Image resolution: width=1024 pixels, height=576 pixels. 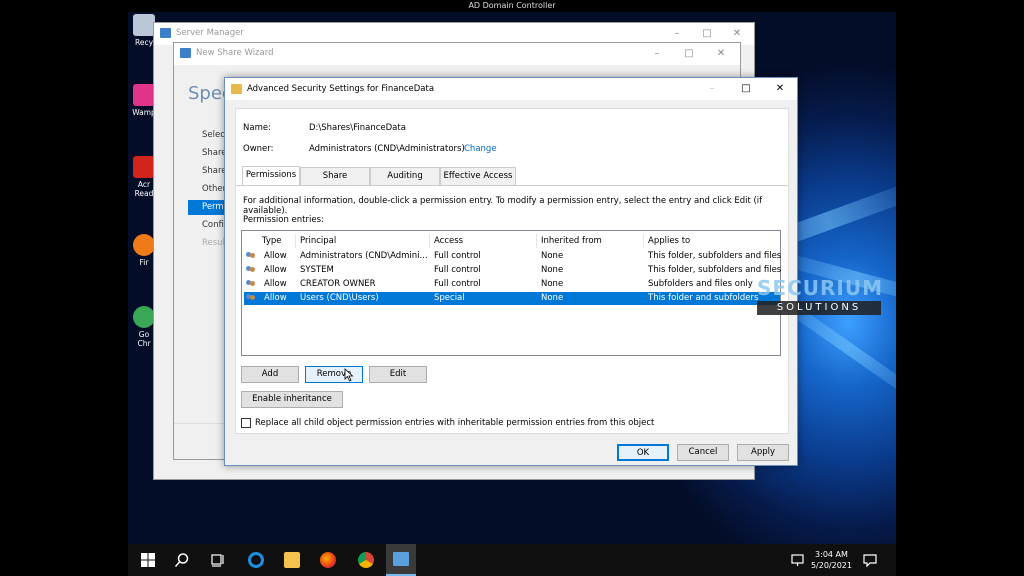 I want to click on wizard-icon, so click(x=185, y=53).